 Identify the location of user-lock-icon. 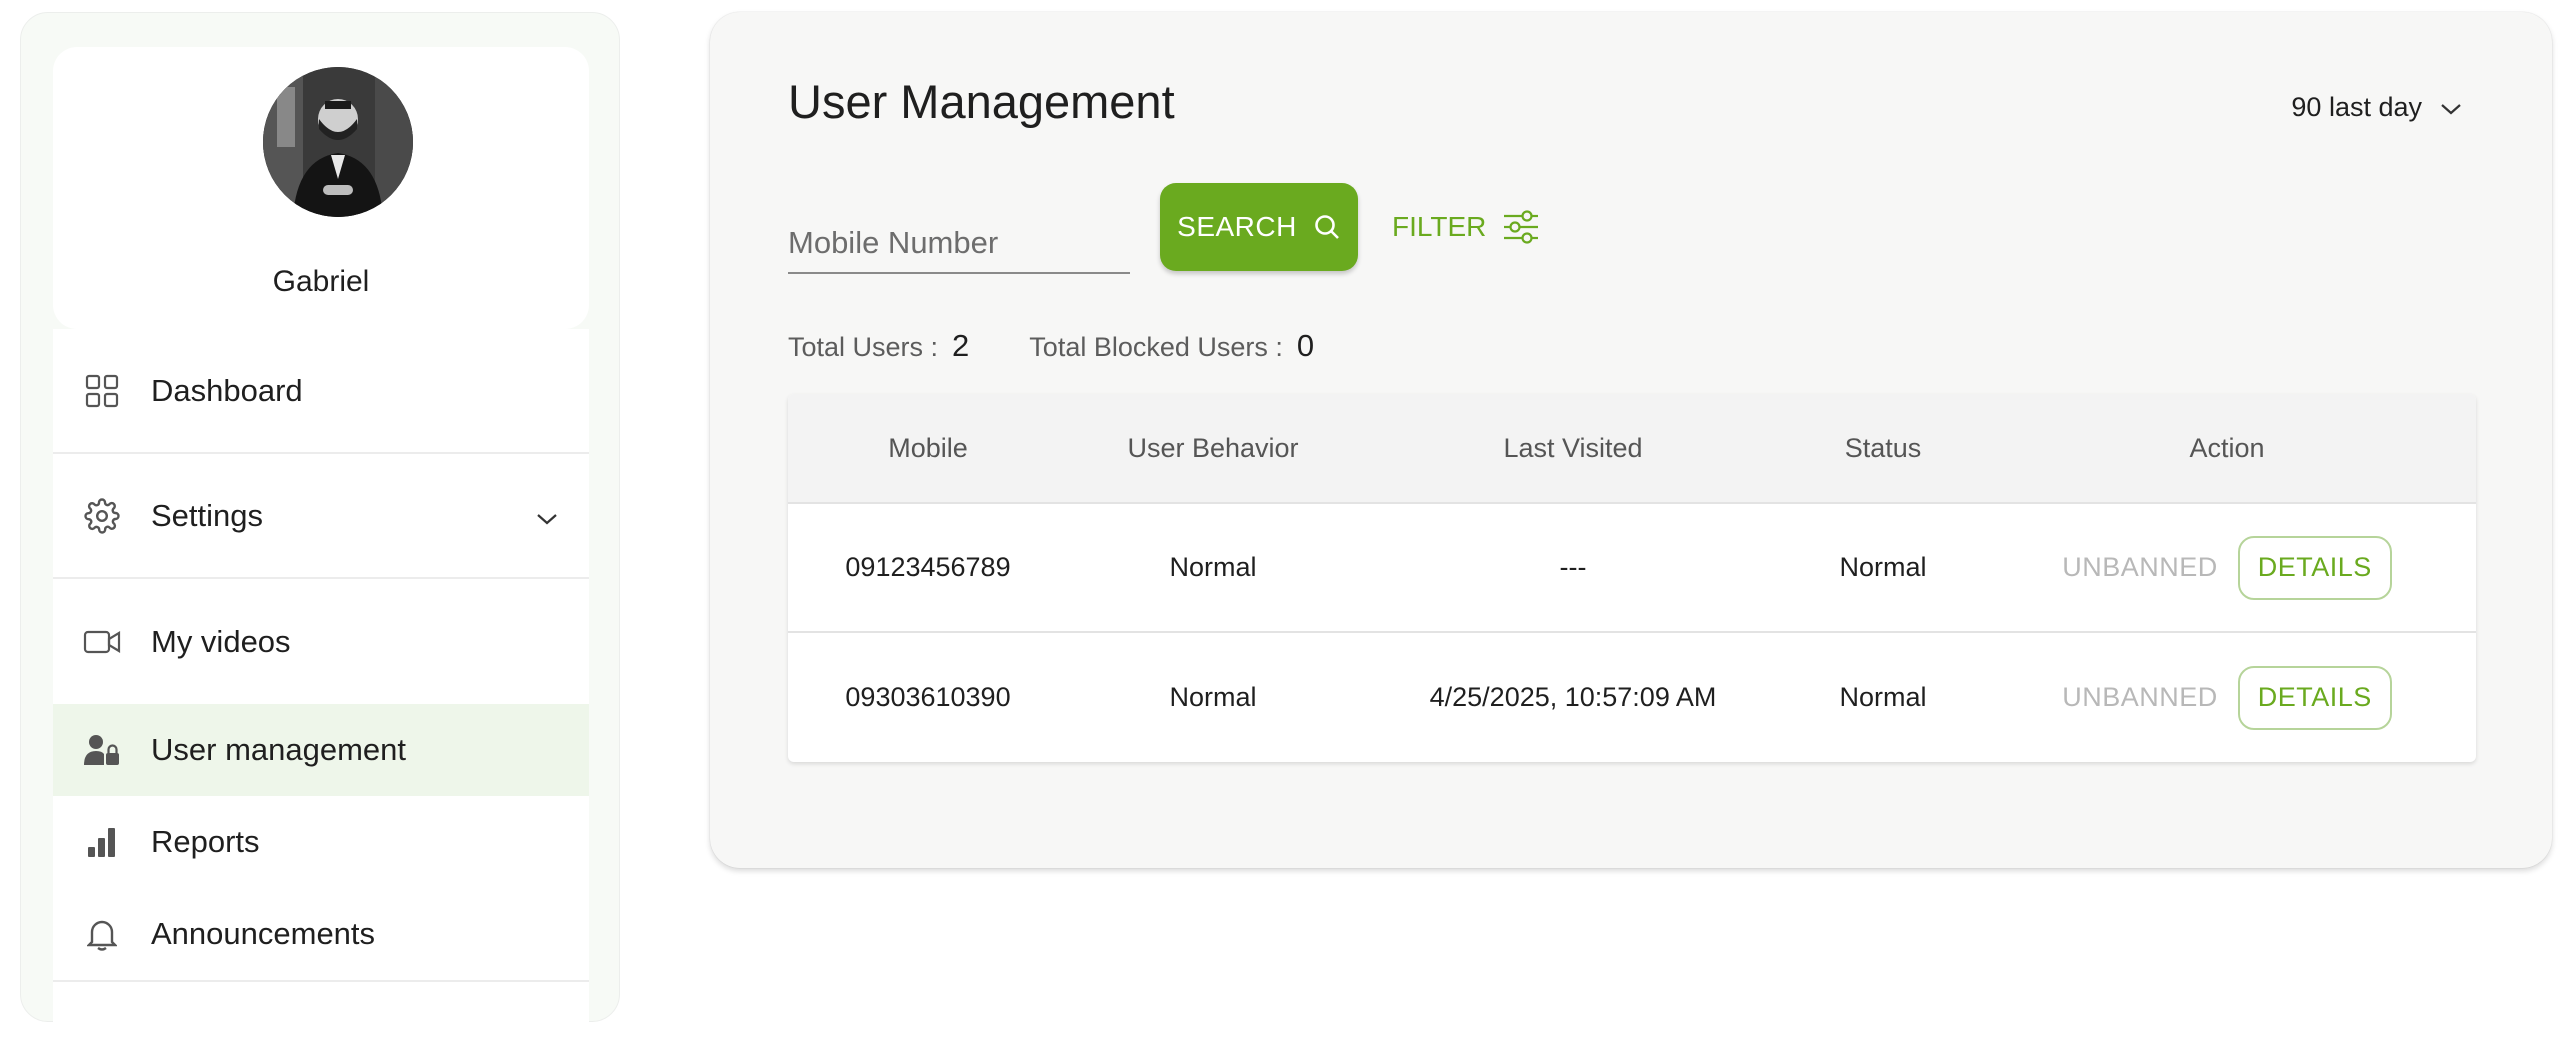
(102, 750).